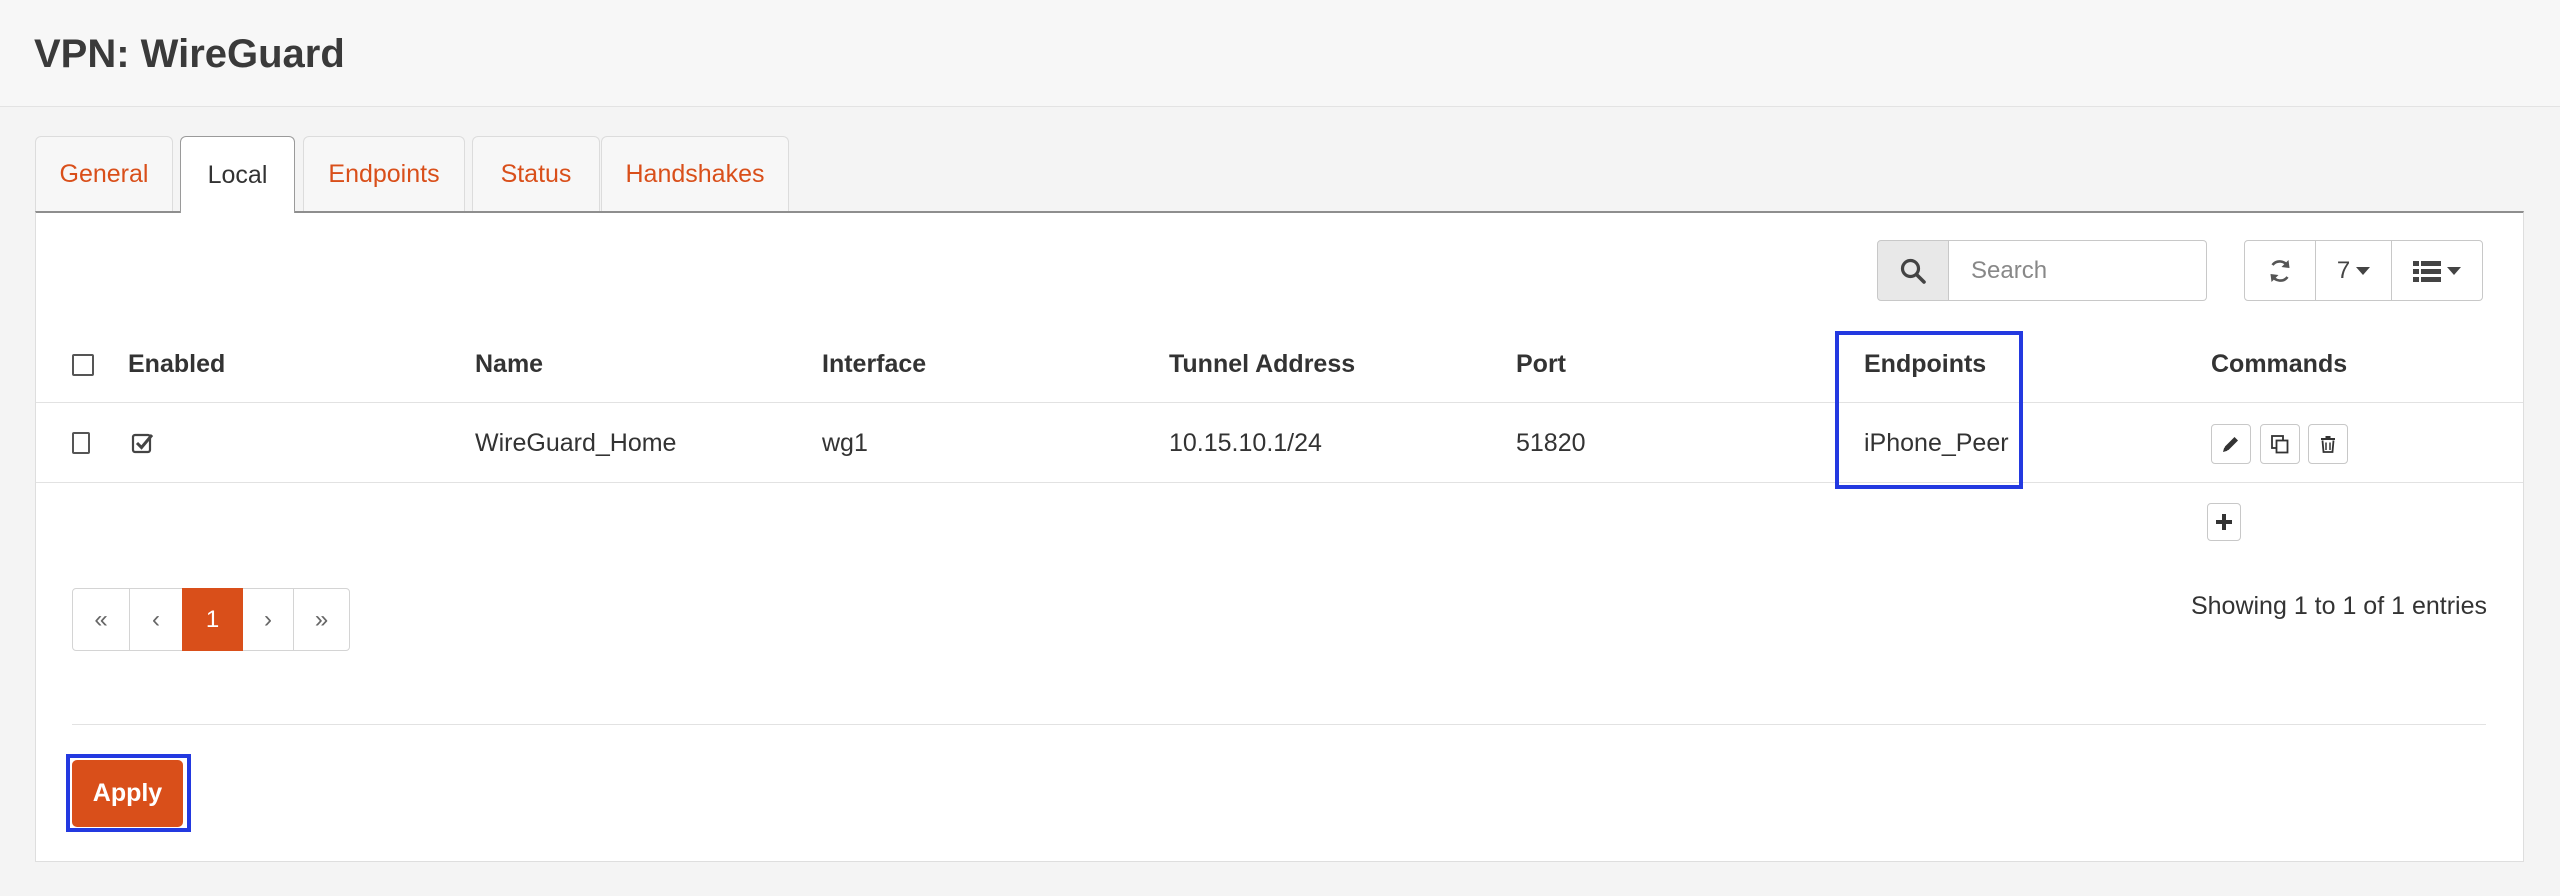 This screenshot has height=896, width=2560. I want to click on pagination-prev: ‹, so click(156, 619).